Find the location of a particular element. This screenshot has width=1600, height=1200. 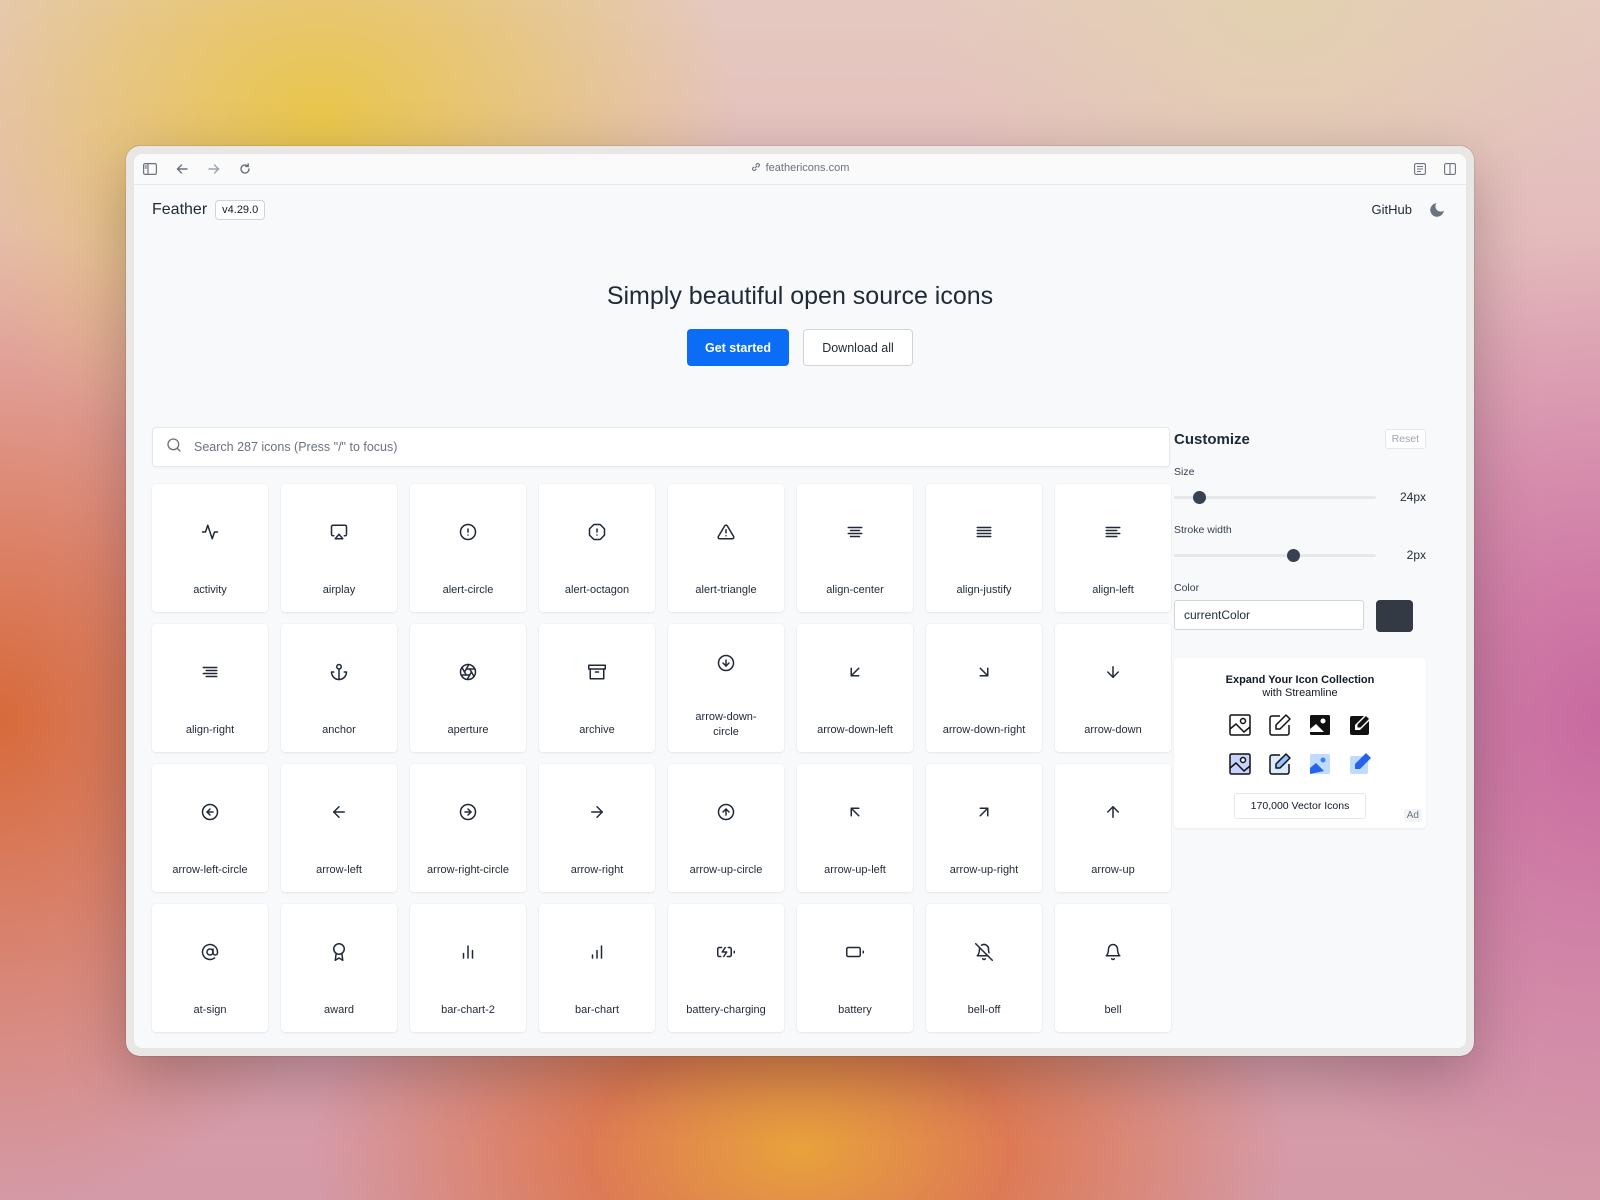

stroke-slider-row: 2px is located at coordinates (1300, 555).